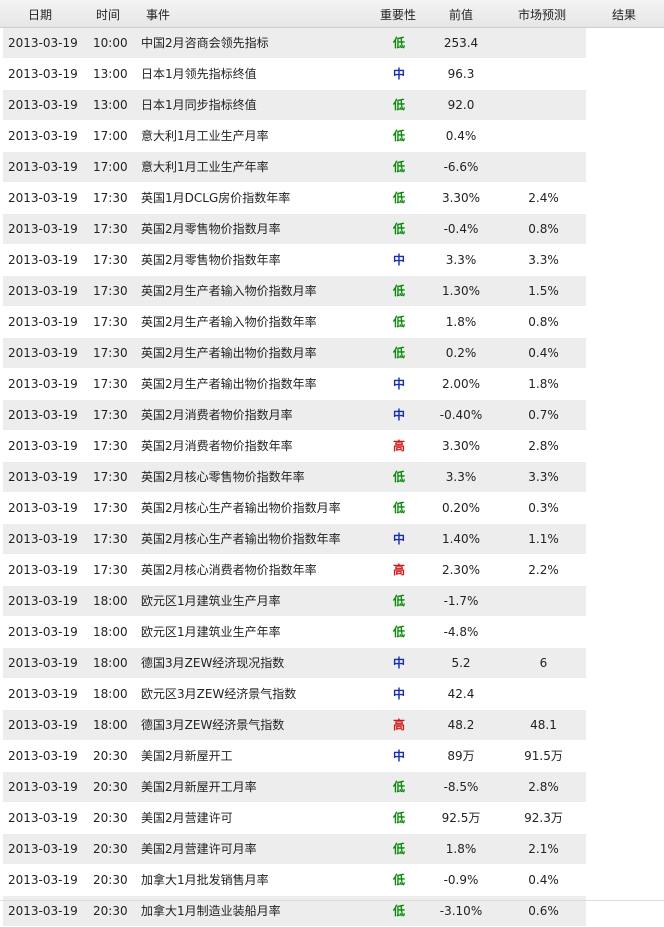 Image resolution: width=664 pixels, height=927 pixels. What do you see at coordinates (294, 849) in the screenshot?
I see `table-row: 2013-03-19 20:30 美国2月营建许可月率 低 1.8% 2.1%` at bounding box center [294, 849].